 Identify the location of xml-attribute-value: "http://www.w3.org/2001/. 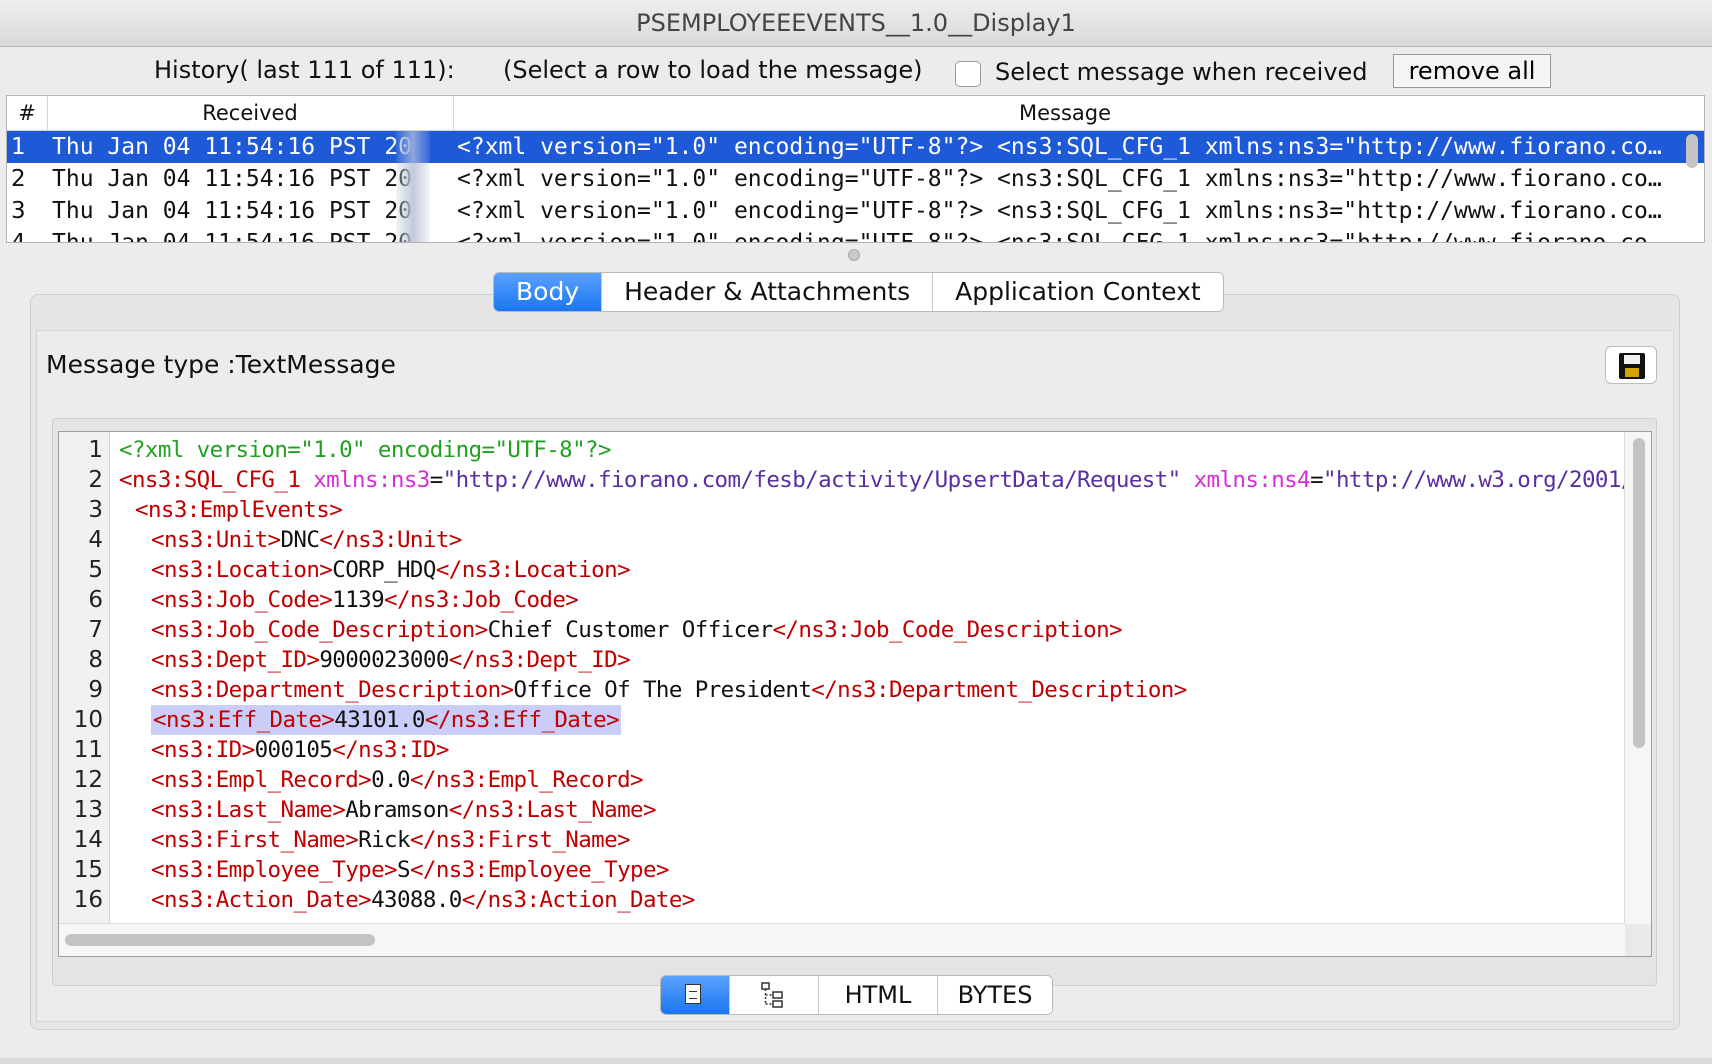
(1478, 480).